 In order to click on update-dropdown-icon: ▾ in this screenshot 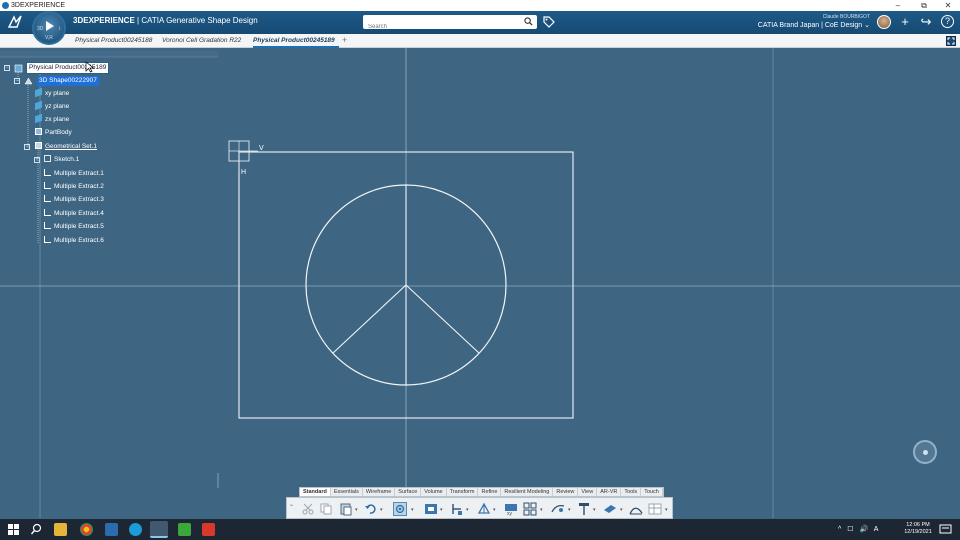, I will do `click(413, 510)`.